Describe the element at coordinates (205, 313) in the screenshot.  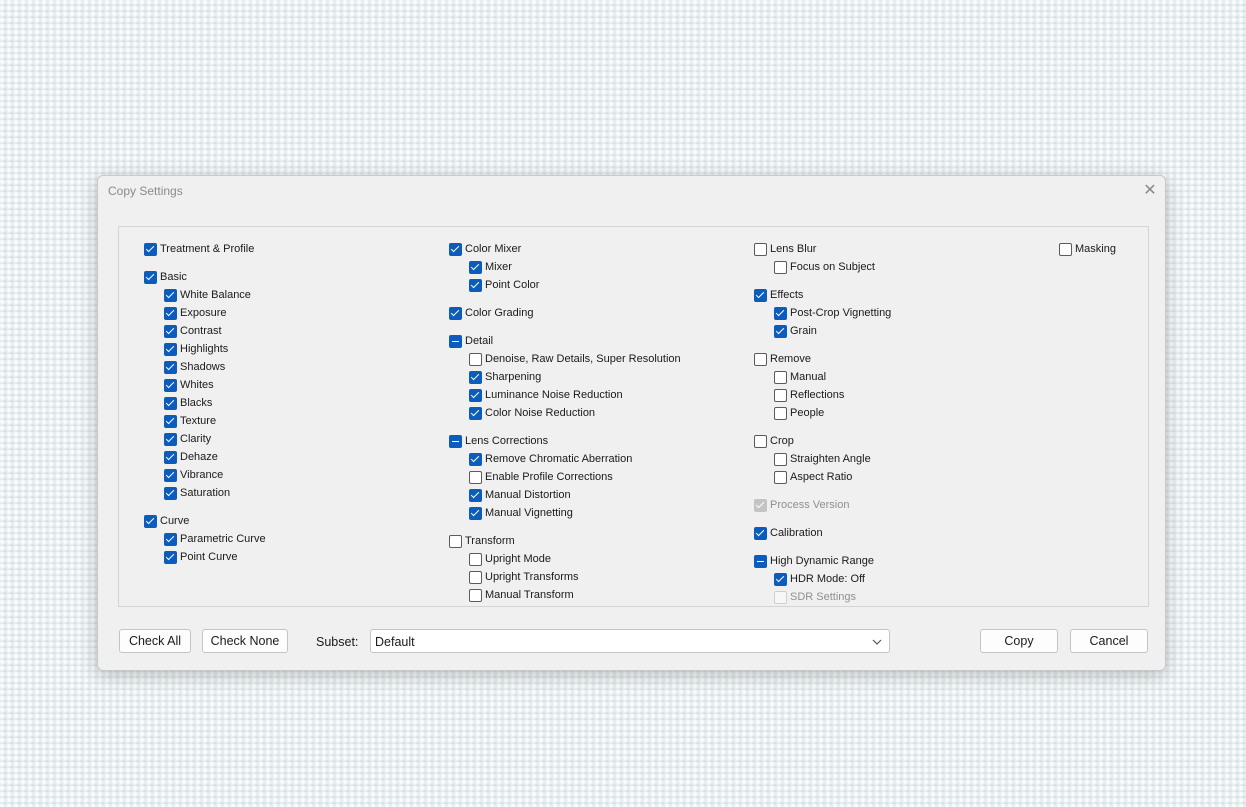
I see `setting-exposure: Exposure` at that location.